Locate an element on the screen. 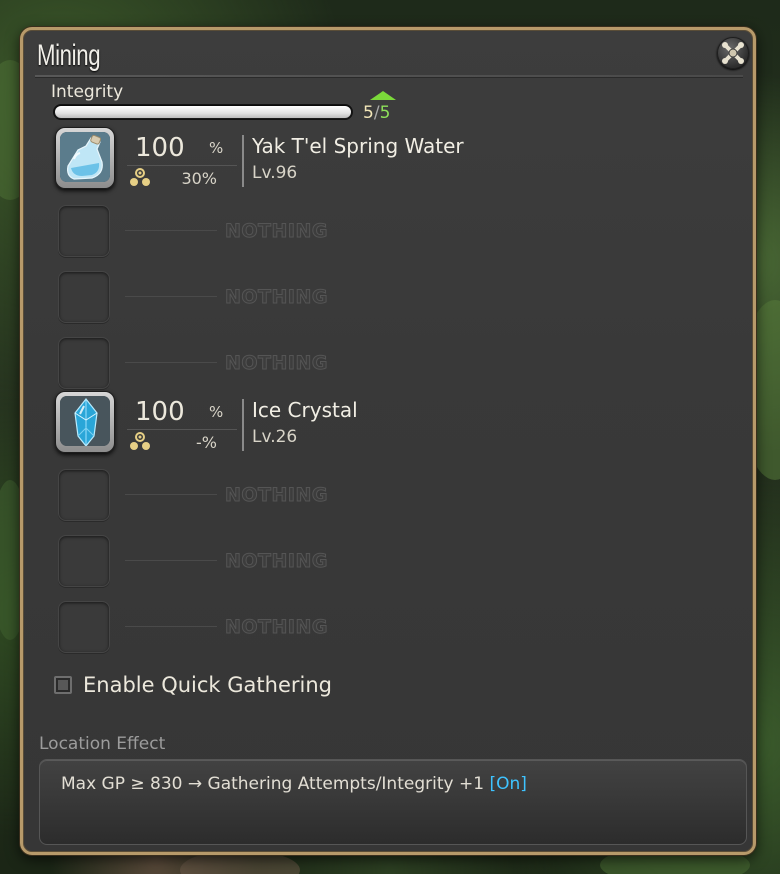  close-ornament-icon is located at coordinates (733, 53).